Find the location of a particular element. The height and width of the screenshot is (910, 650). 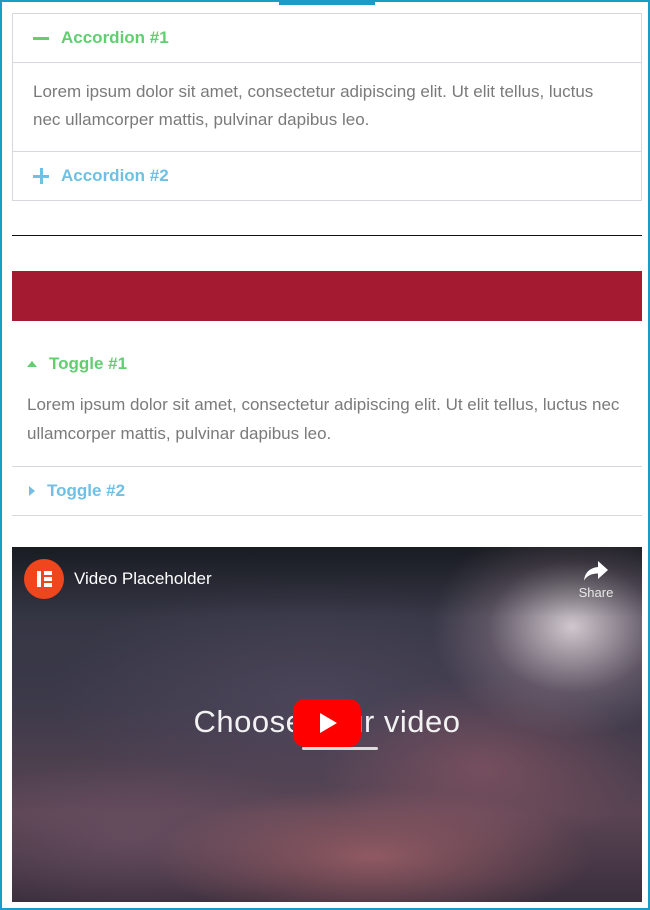

accordion-item-1-label: Accordion #1 is located at coordinates (115, 37).